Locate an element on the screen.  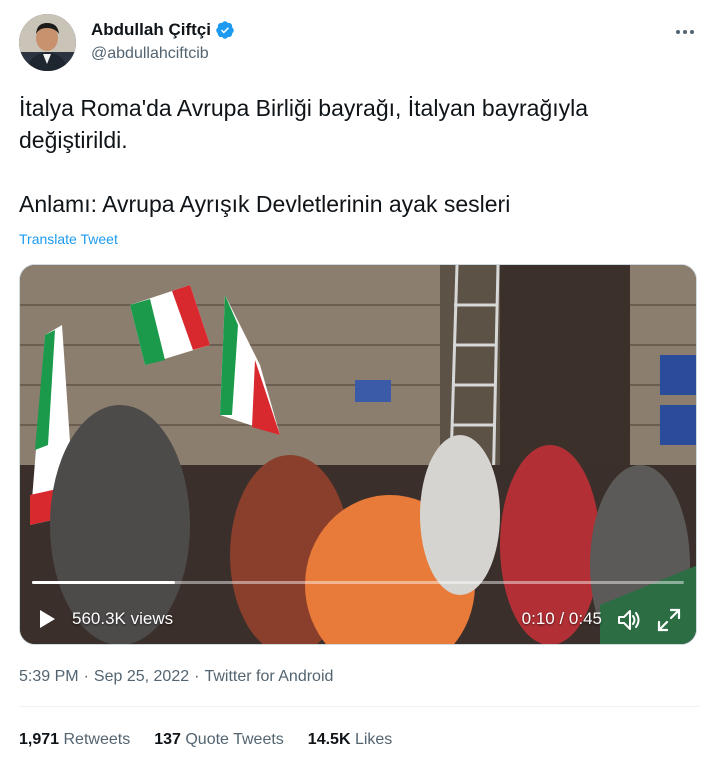
retweets-count: 1,971 is located at coordinates (39, 739).